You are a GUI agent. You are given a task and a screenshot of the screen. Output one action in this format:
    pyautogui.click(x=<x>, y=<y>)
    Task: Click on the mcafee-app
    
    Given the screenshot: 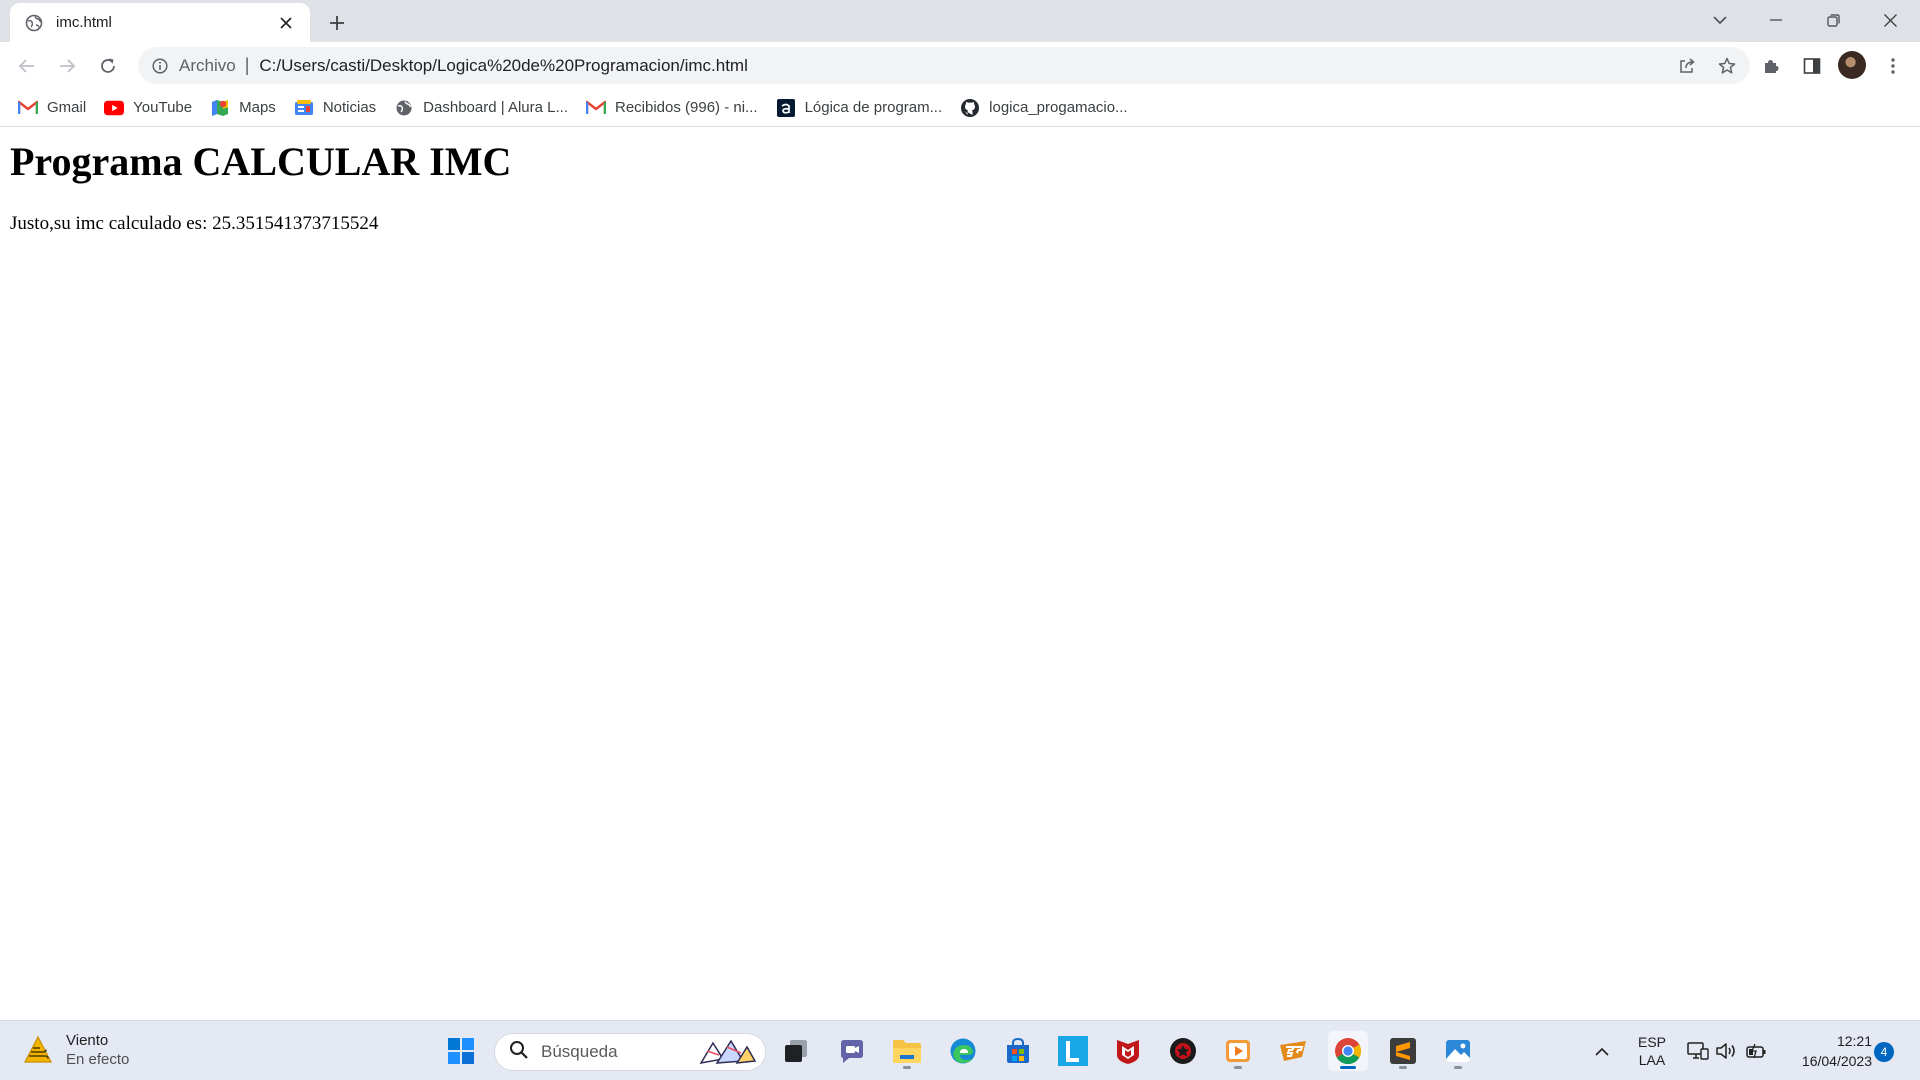 What is the action you would take?
    pyautogui.click(x=1128, y=1051)
    